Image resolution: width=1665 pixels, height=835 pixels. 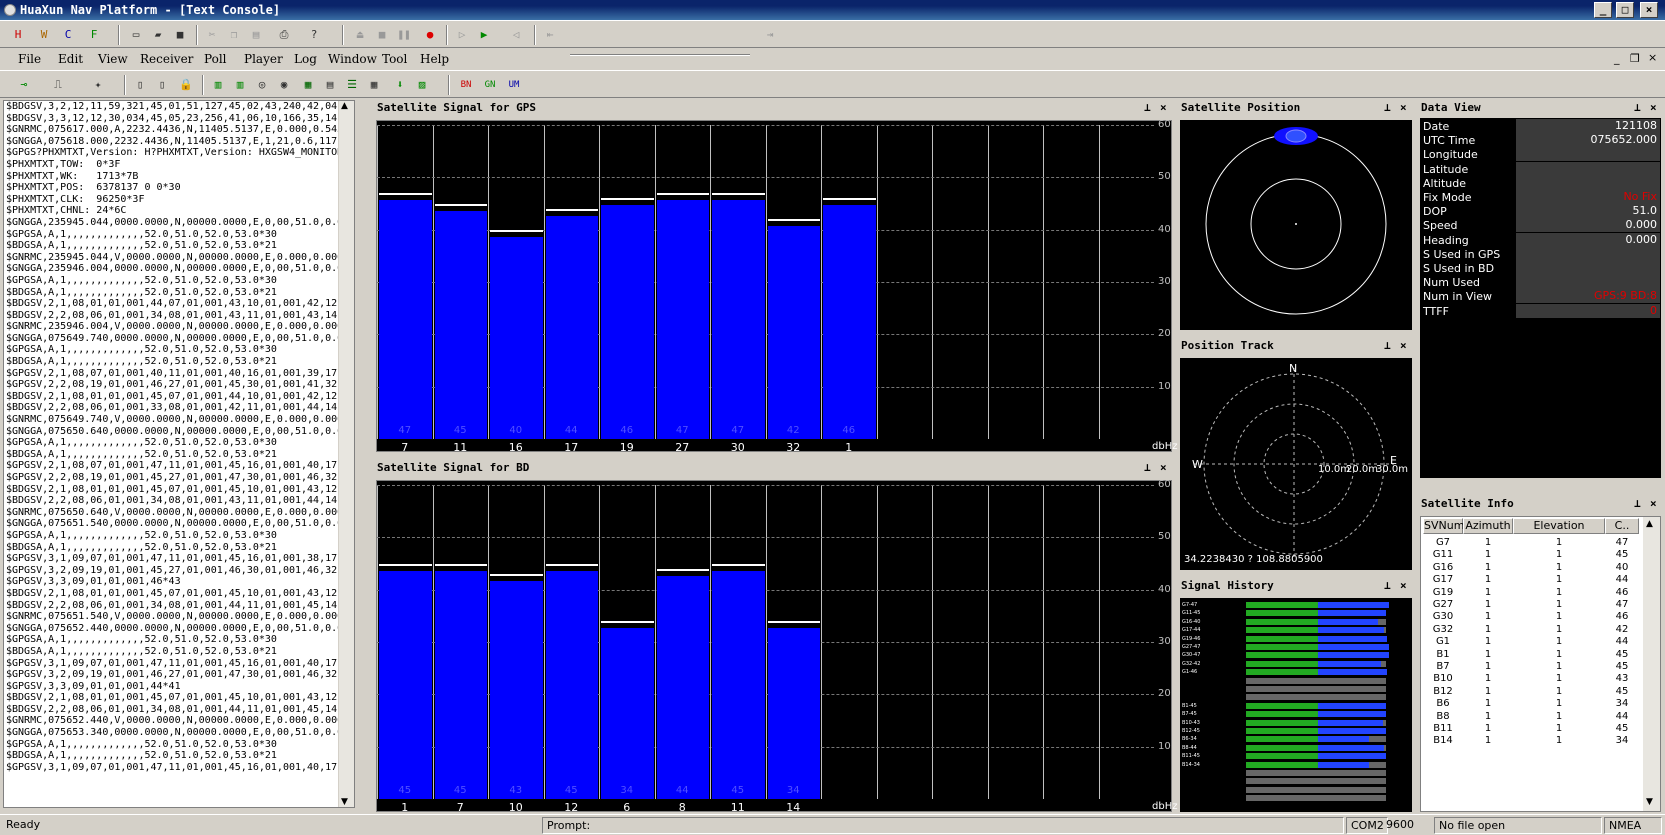 What do you see at coordinates (186, 85) in the screenshot?
I see `lock-icon: 🔒` at bounding box center [186, 85].